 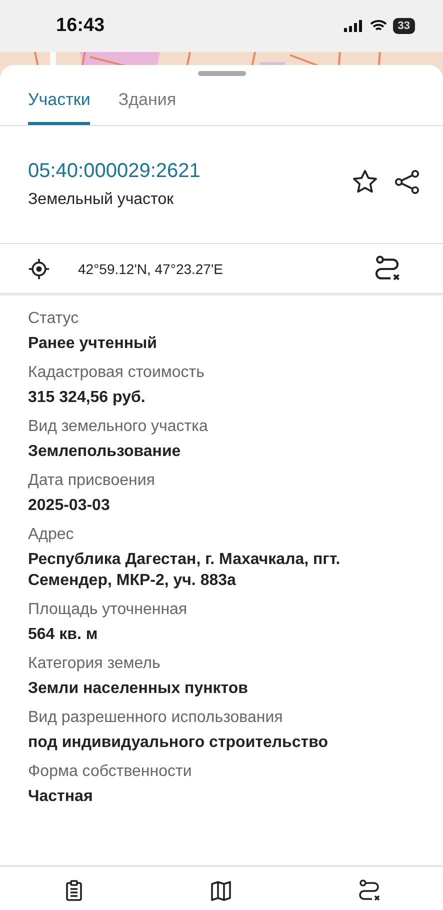 I want to click on property-value: Землепользование, so click(x=105, y=452).